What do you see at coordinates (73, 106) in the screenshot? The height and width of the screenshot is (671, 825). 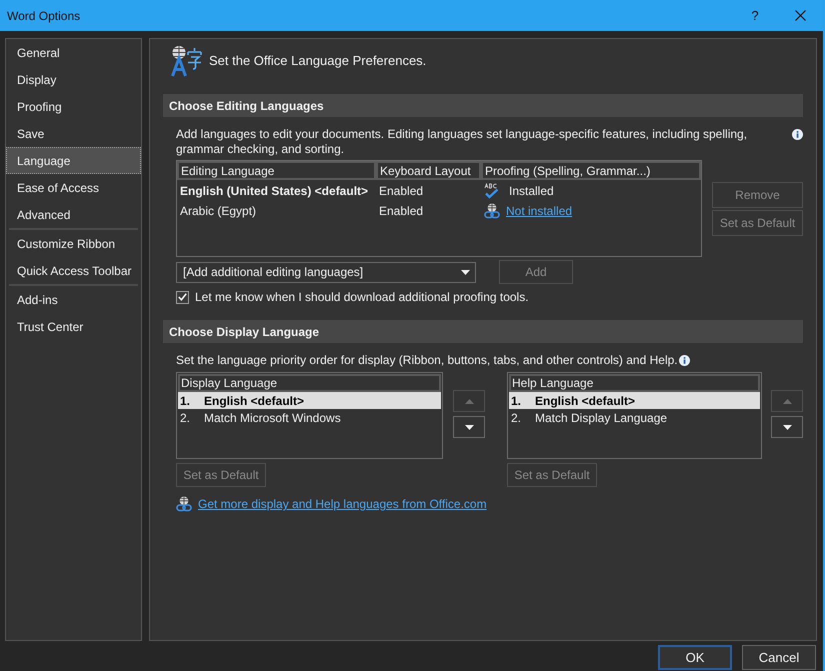 I see `sidebar-item: Proofing` at bounding box center [73, 106].